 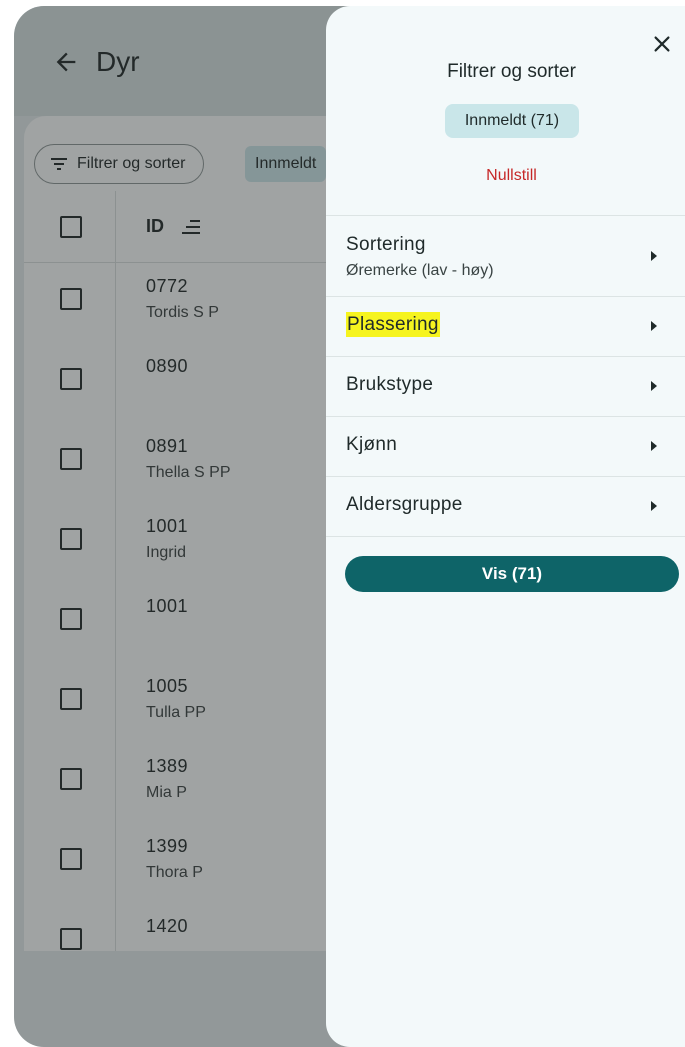 What do you see at coordinates (505, 256) in the screenshot?
I see `menu-item-sortering: Sortering Øremerke (lav - høy)` at bounding box center [505, 256].